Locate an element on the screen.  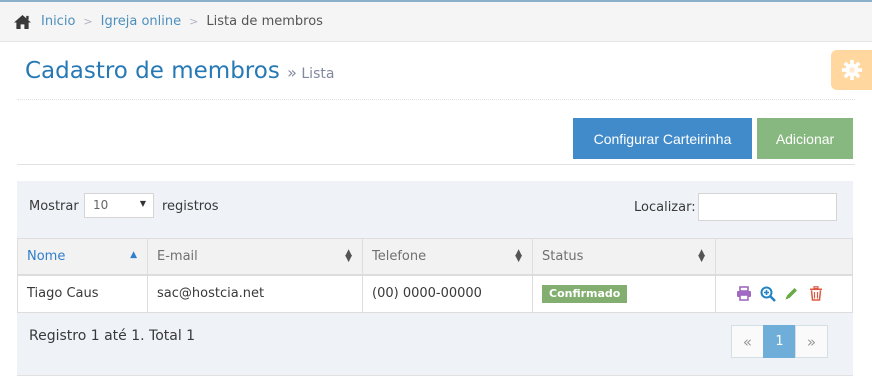
cell-status: Confirmado is located at coordinates (624, 293).